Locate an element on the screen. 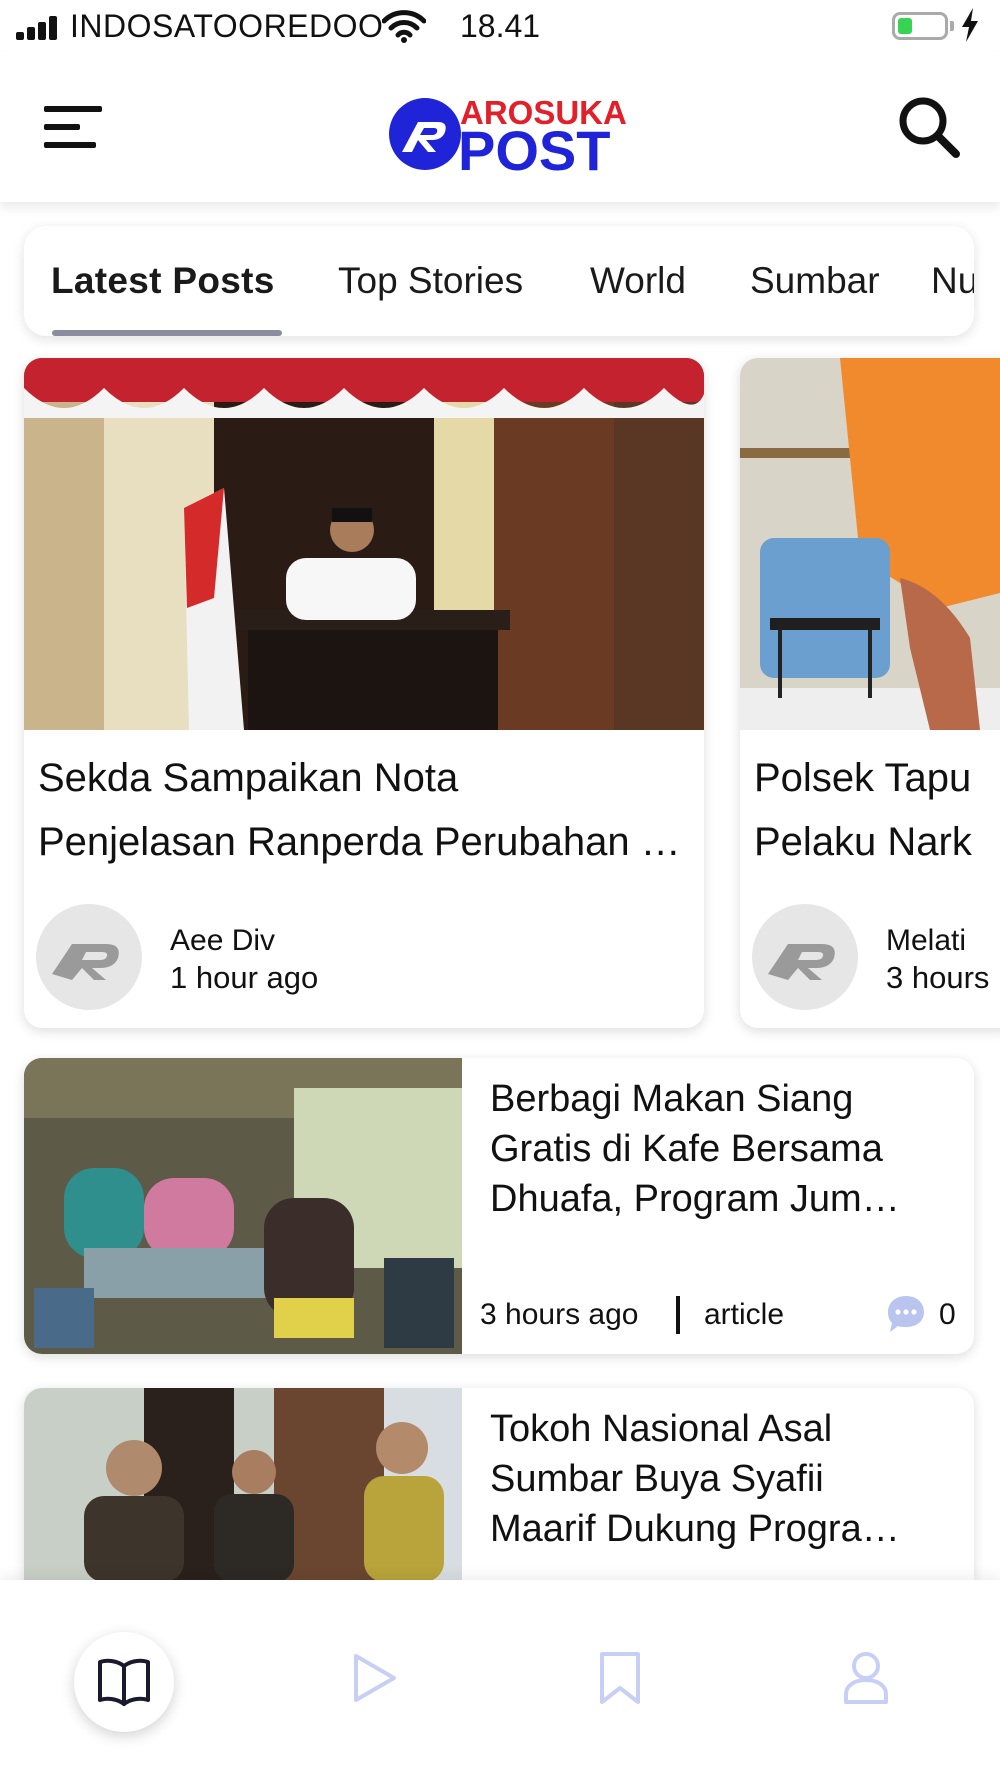  play-icon is located at coordinates (374, 1678).